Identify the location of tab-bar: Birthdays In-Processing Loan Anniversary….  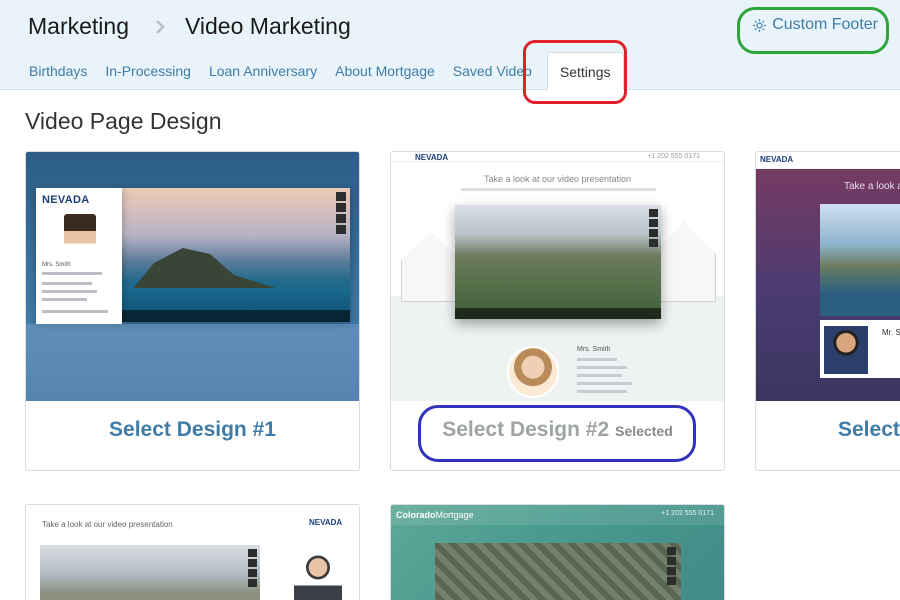
(322, 71).